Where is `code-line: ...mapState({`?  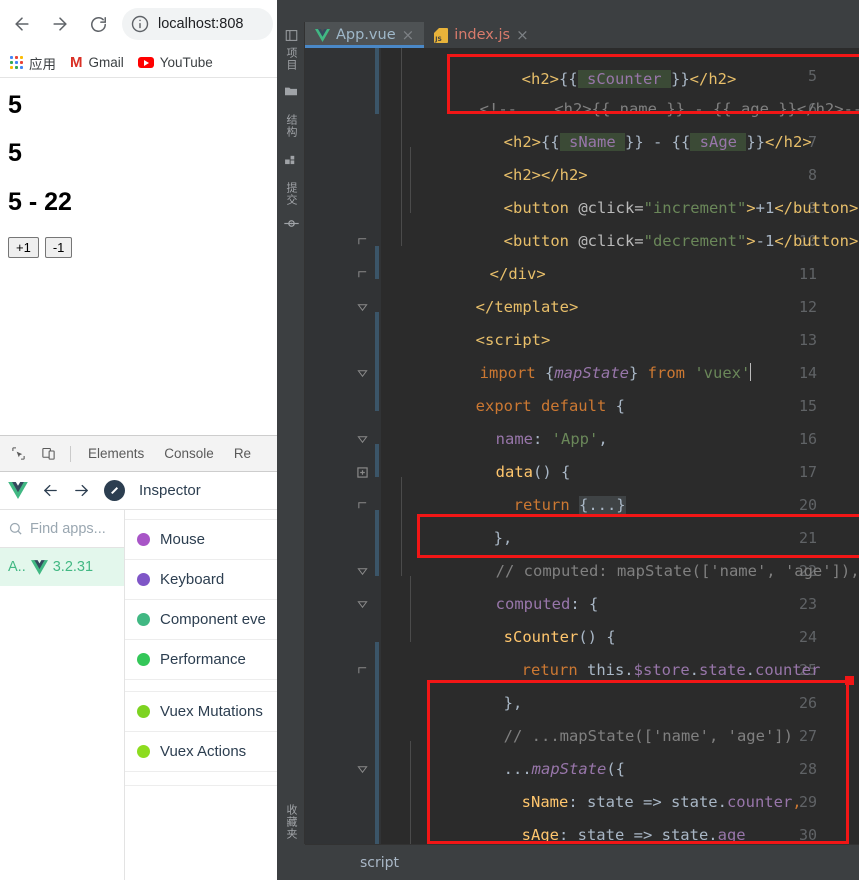 code-line: ...mapState({ is located at coordinates (527, 749).